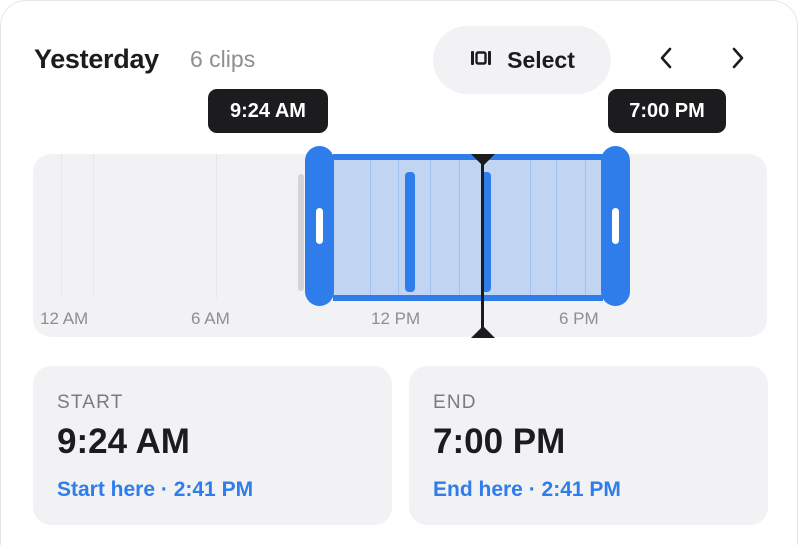 This screenshot has height=545, width=800. Describe the element at coordinates (483, 332) in the screenshot. I see `playhead-bottom-marker` at that location.